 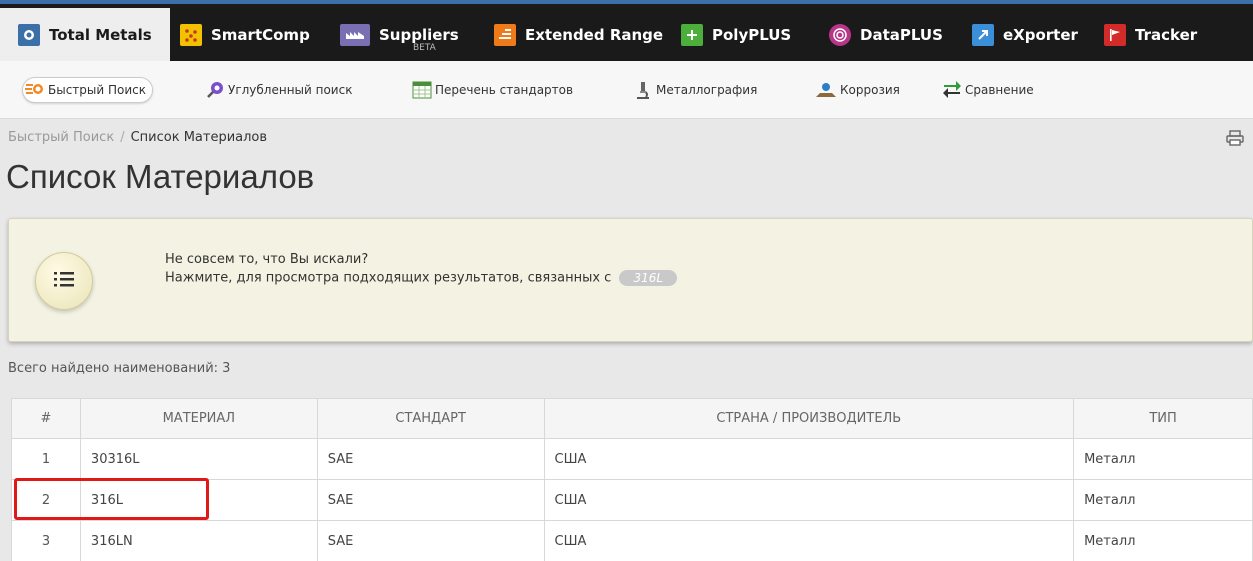 What do you see at coordinates (870, 90) in the screenshot?
I see `toolbar-label: Коррозия` at bounding box center [870, 90].